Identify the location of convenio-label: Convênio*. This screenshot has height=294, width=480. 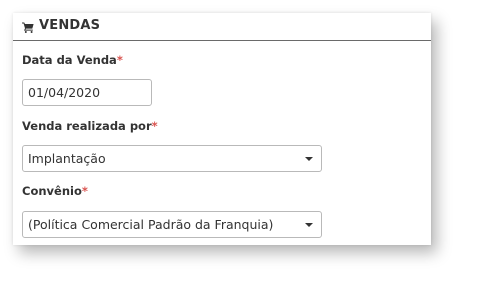
(55, 191).